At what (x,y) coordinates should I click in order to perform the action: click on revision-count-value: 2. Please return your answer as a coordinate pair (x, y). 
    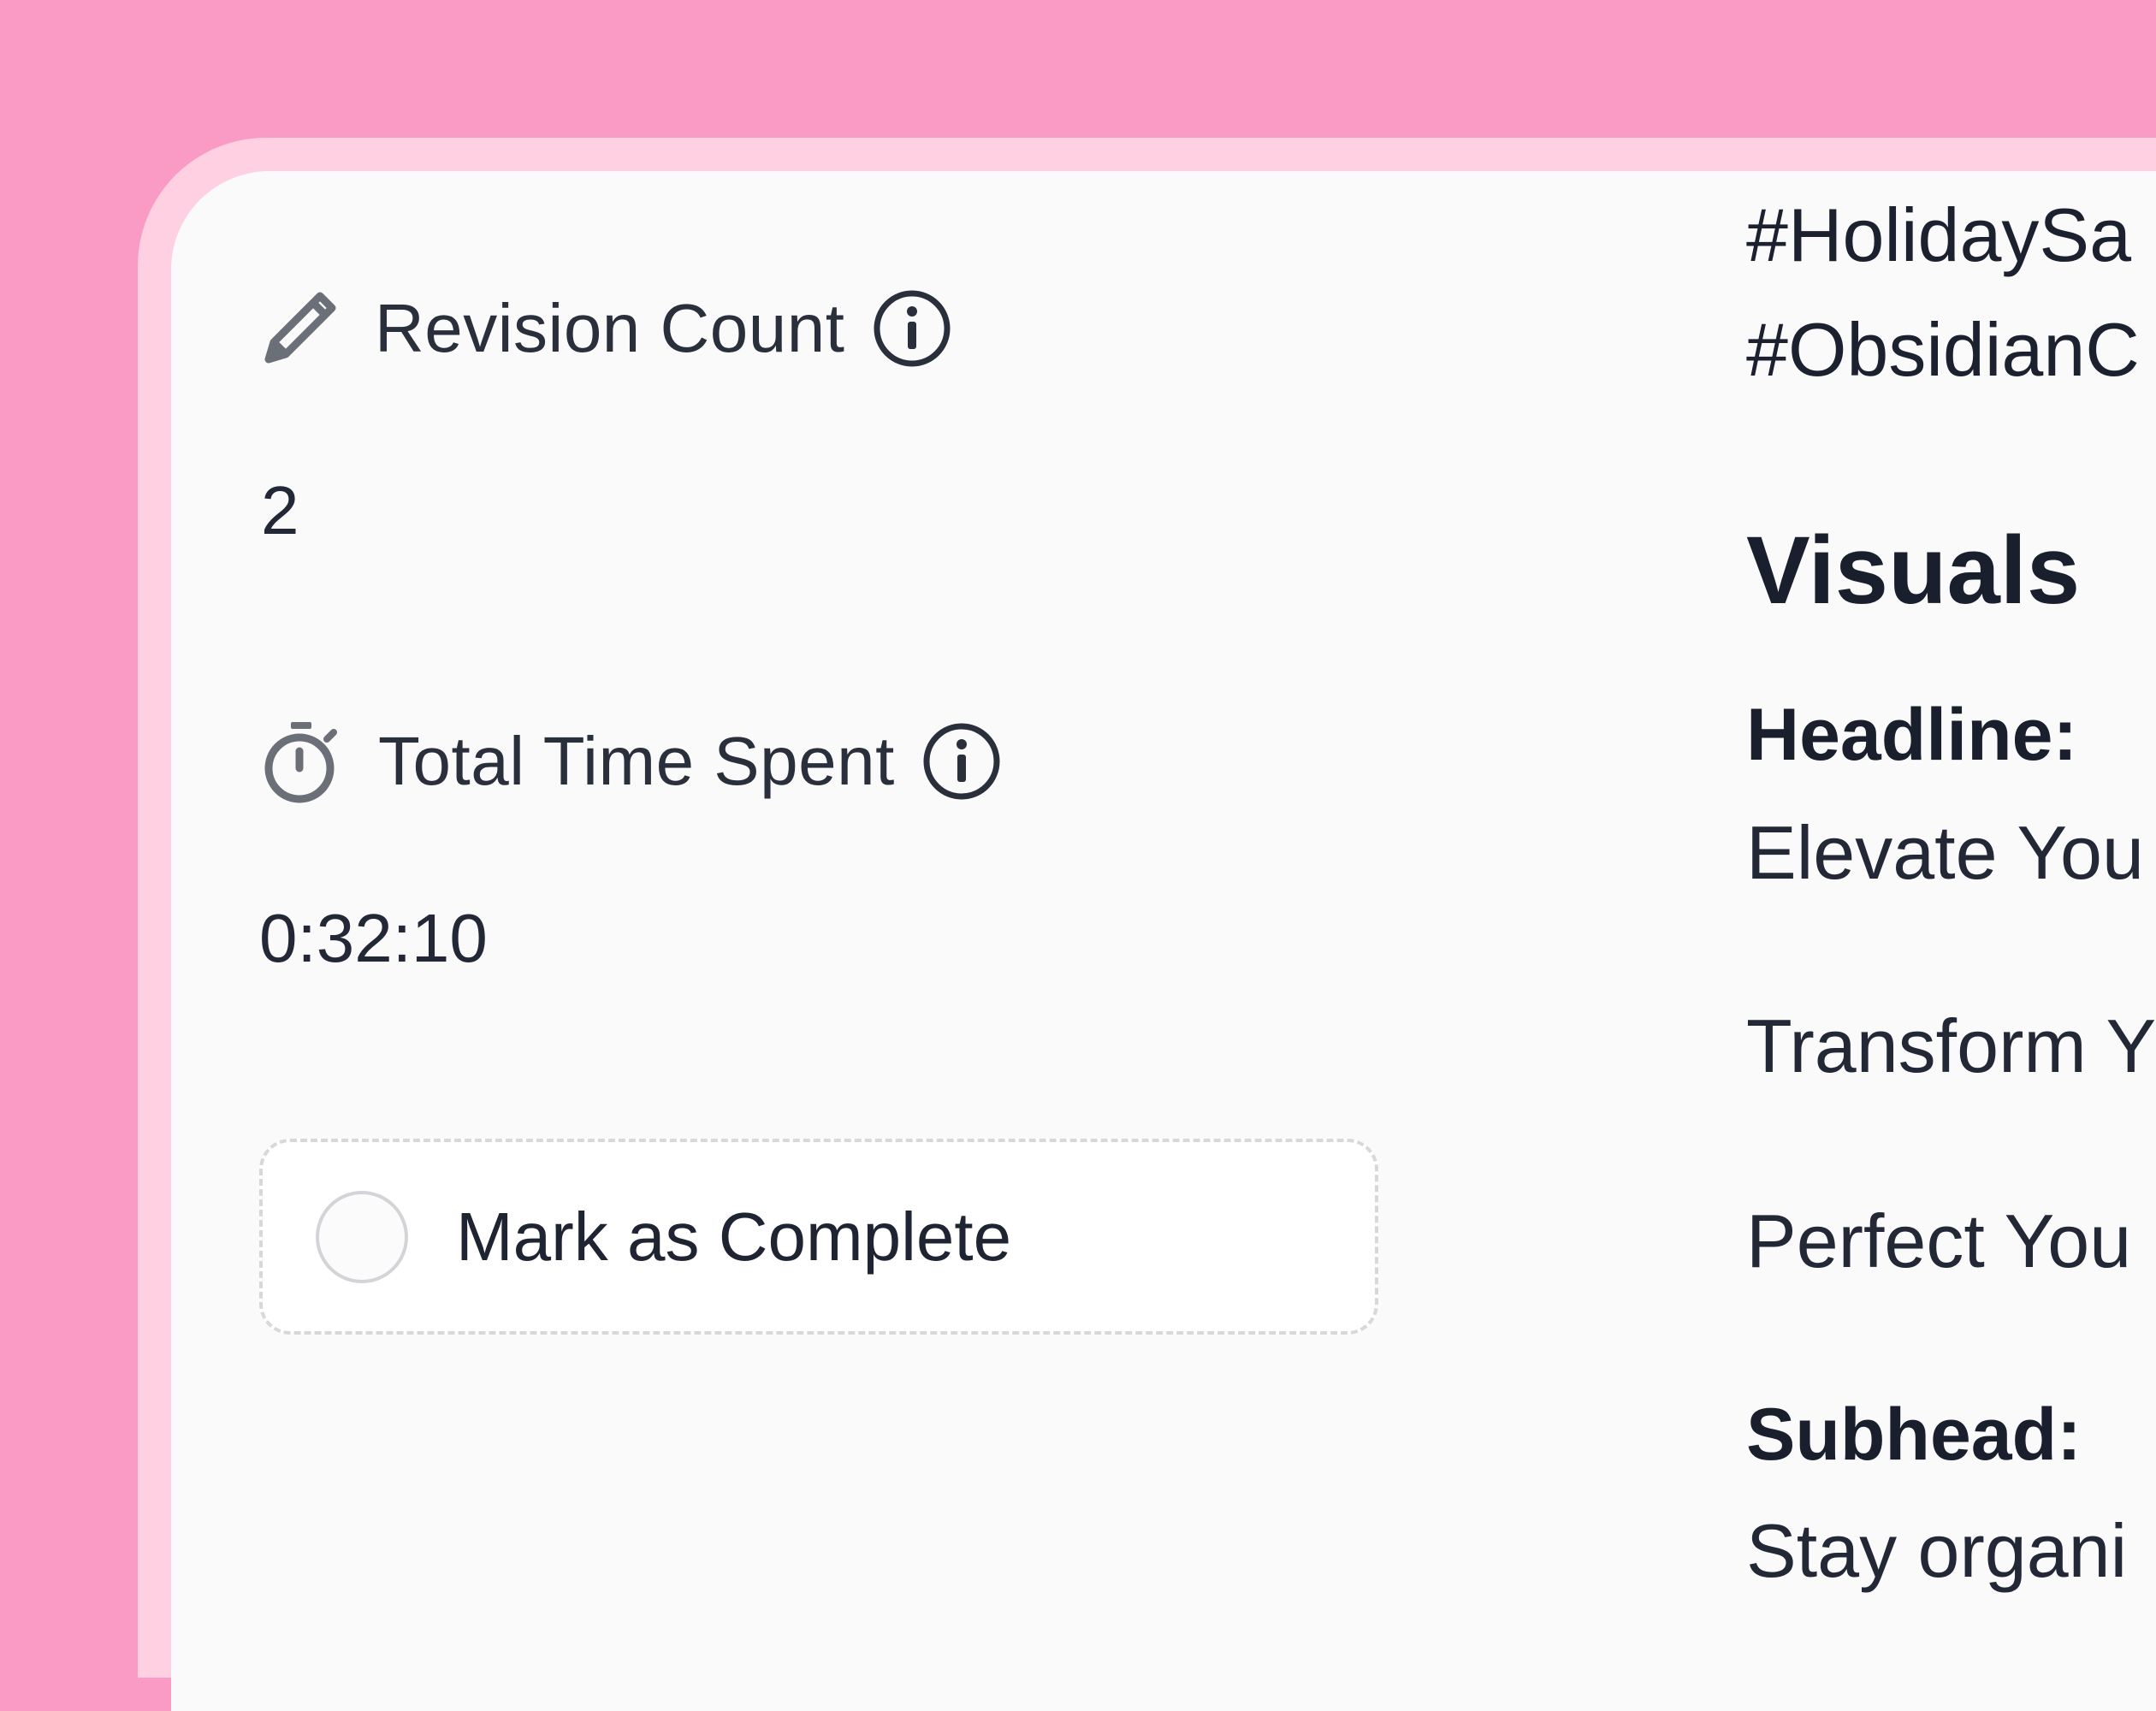
    Looking at the image, I should click on (280, 510).